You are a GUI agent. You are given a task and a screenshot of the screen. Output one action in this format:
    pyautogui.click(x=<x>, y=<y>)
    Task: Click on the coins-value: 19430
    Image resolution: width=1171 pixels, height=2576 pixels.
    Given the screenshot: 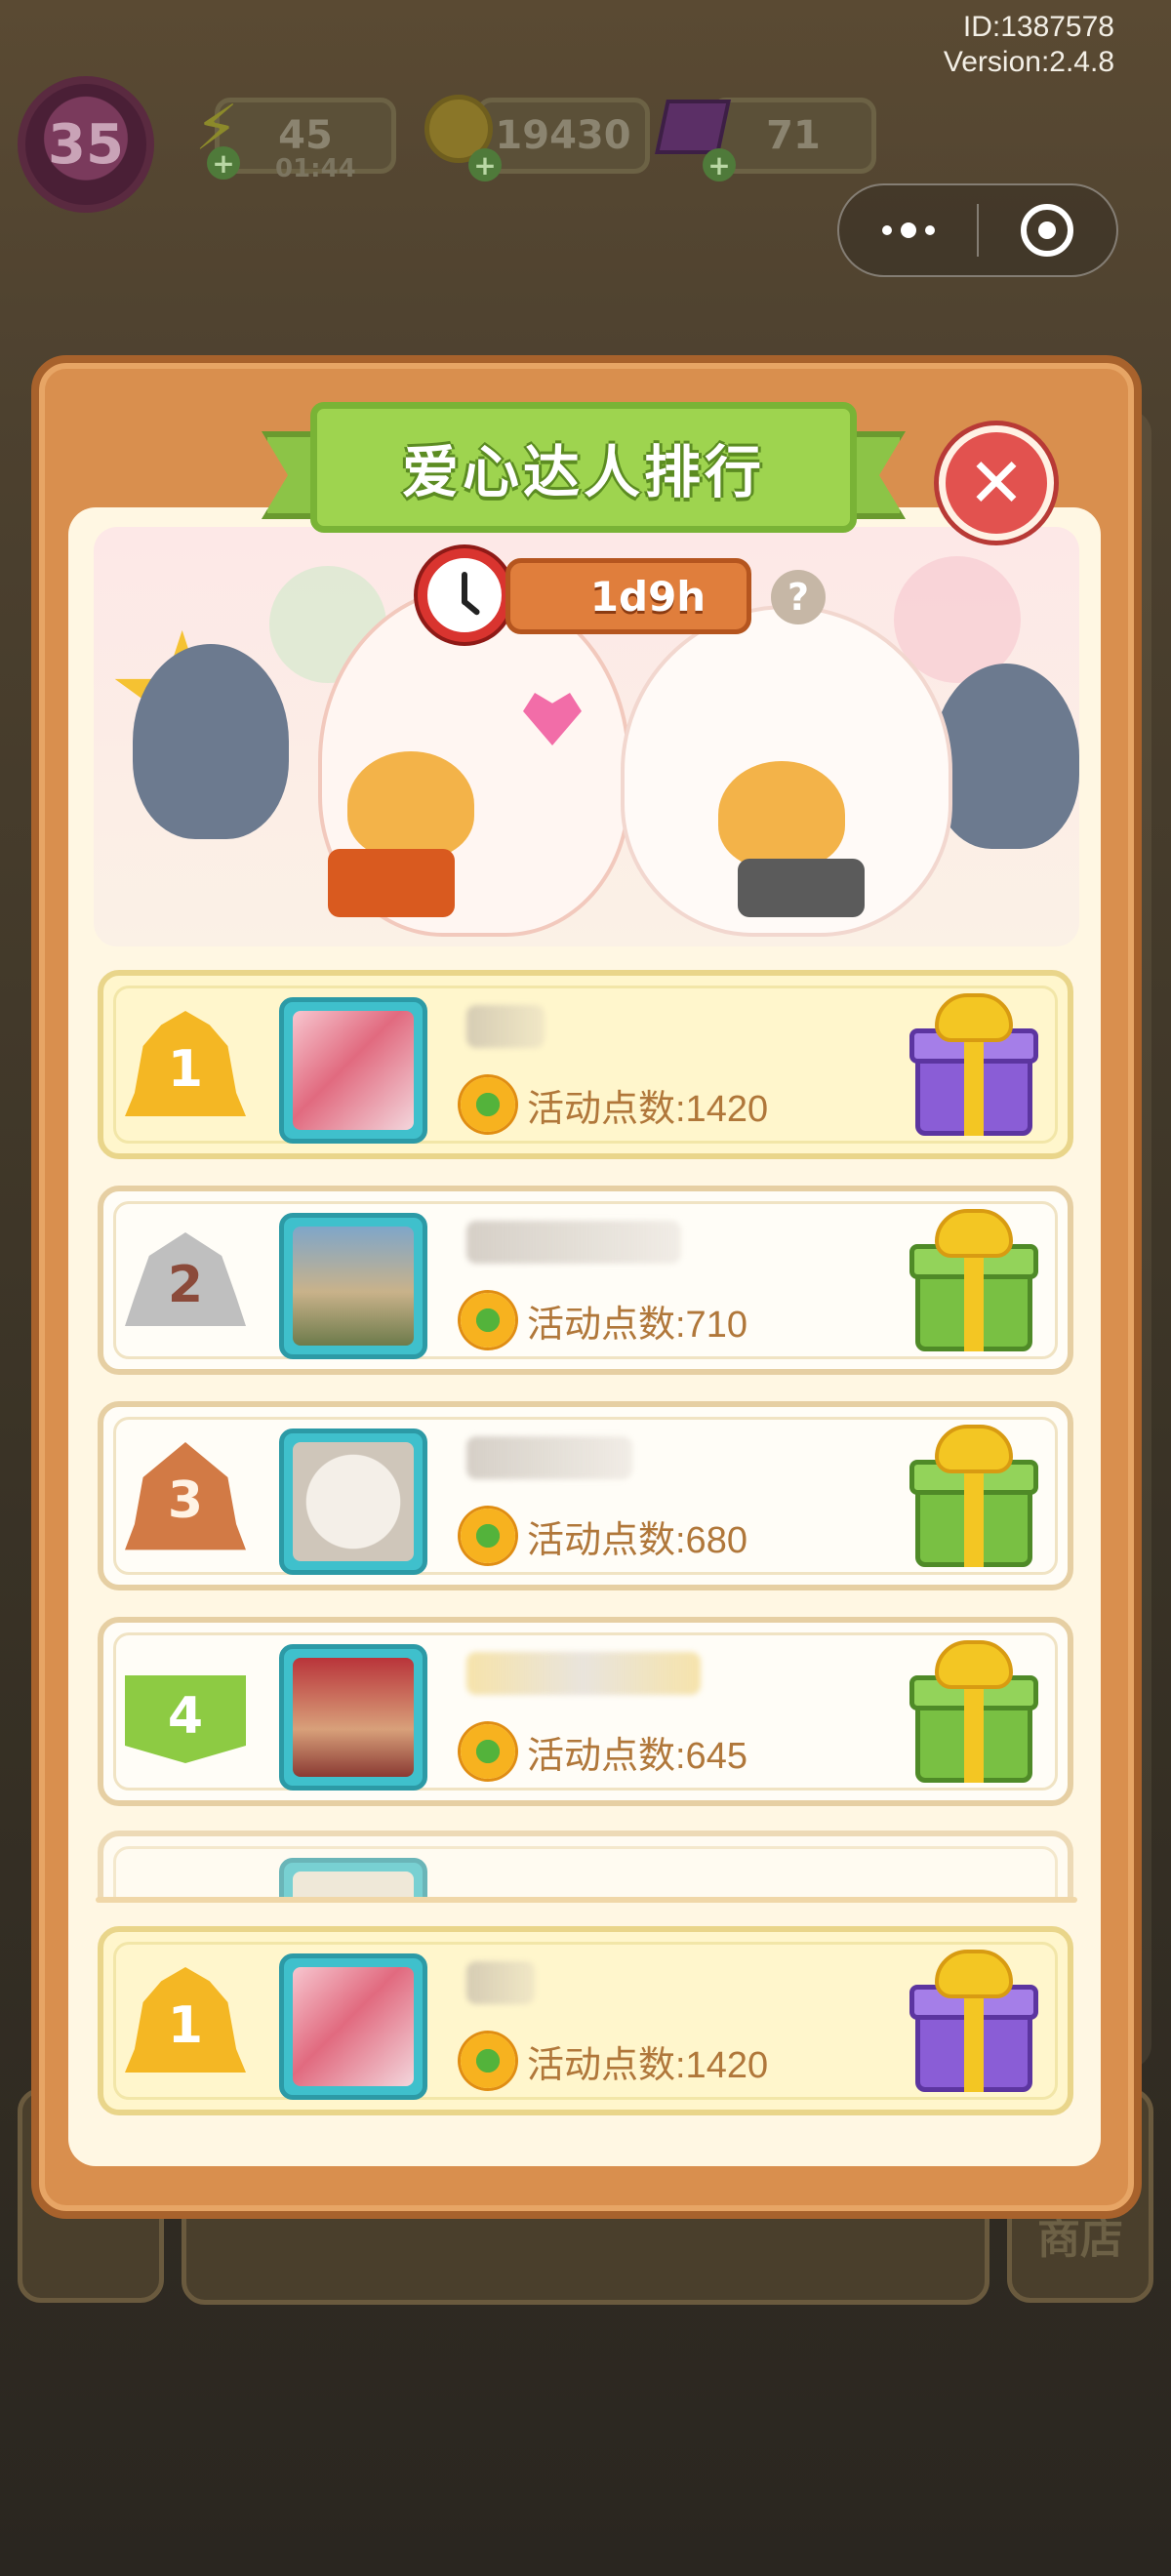 What is the action you would take?
    pyautogui.click(x=563, y=135)
    